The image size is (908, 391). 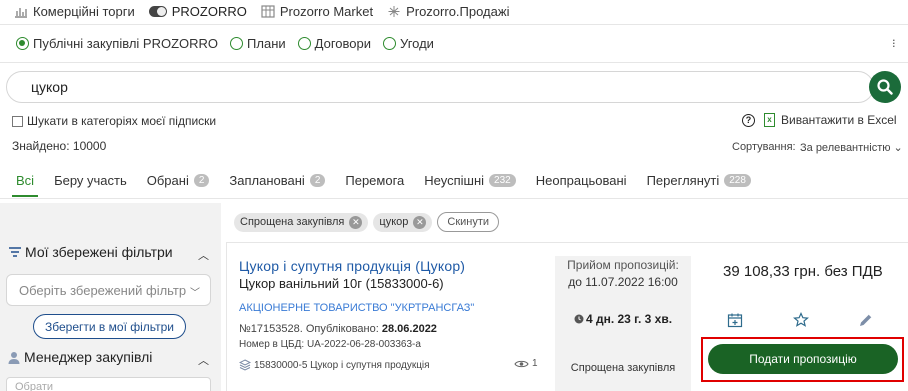 I want to click on chevron-down-icon: ⌄, so click(x=898, y=148).